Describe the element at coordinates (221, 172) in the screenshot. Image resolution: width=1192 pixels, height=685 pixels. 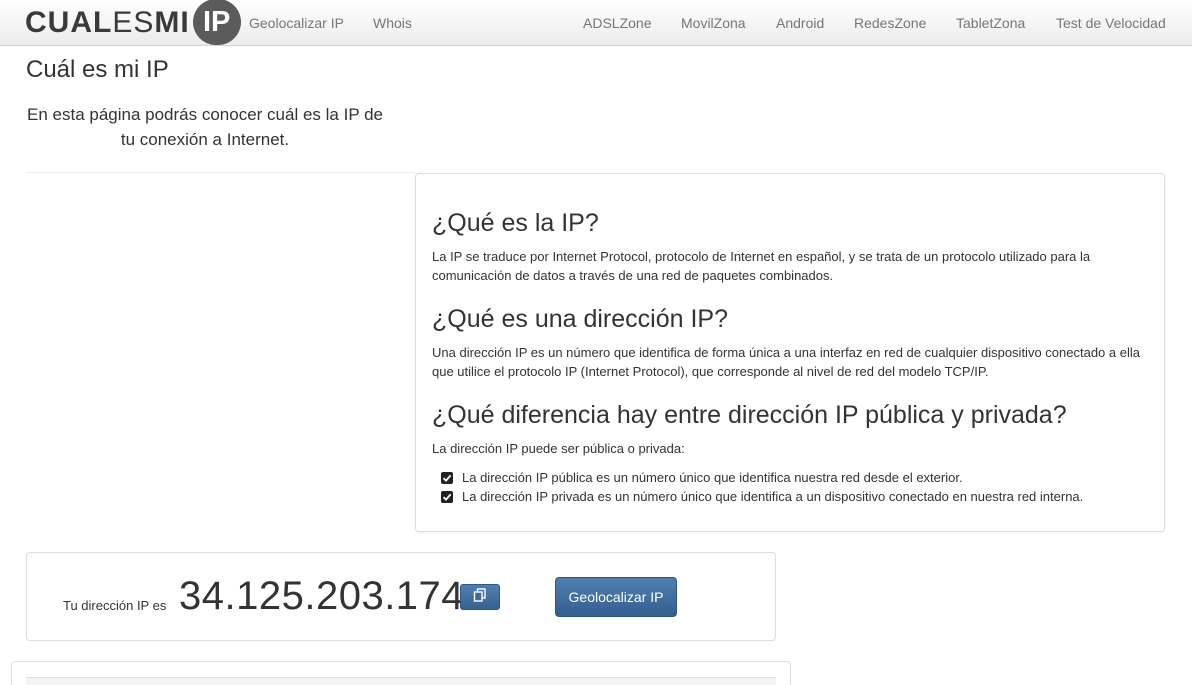
I see `divider` at that location.